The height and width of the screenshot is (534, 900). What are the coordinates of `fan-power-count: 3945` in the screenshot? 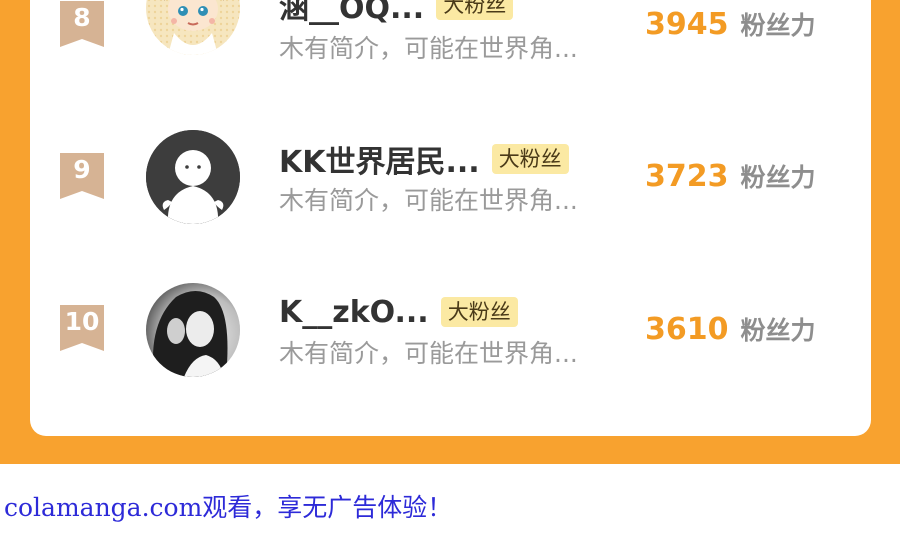 It's located at (687, 24).